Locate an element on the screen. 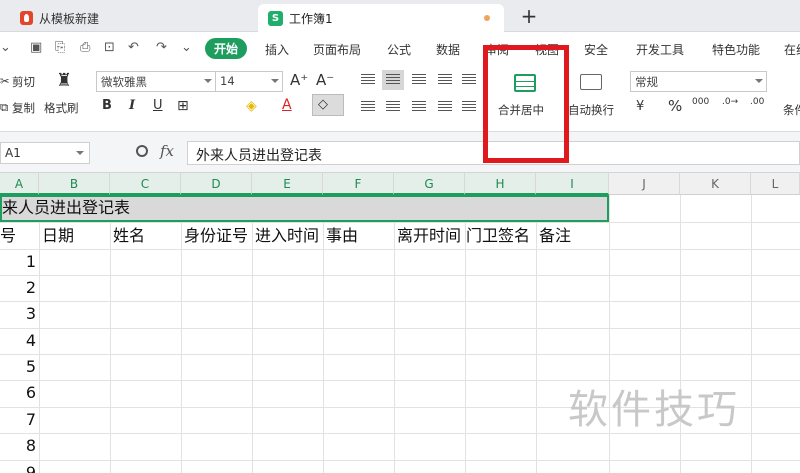 The image size is (800, 473). menu-start: 开始 is located at coordinates (226, 48).